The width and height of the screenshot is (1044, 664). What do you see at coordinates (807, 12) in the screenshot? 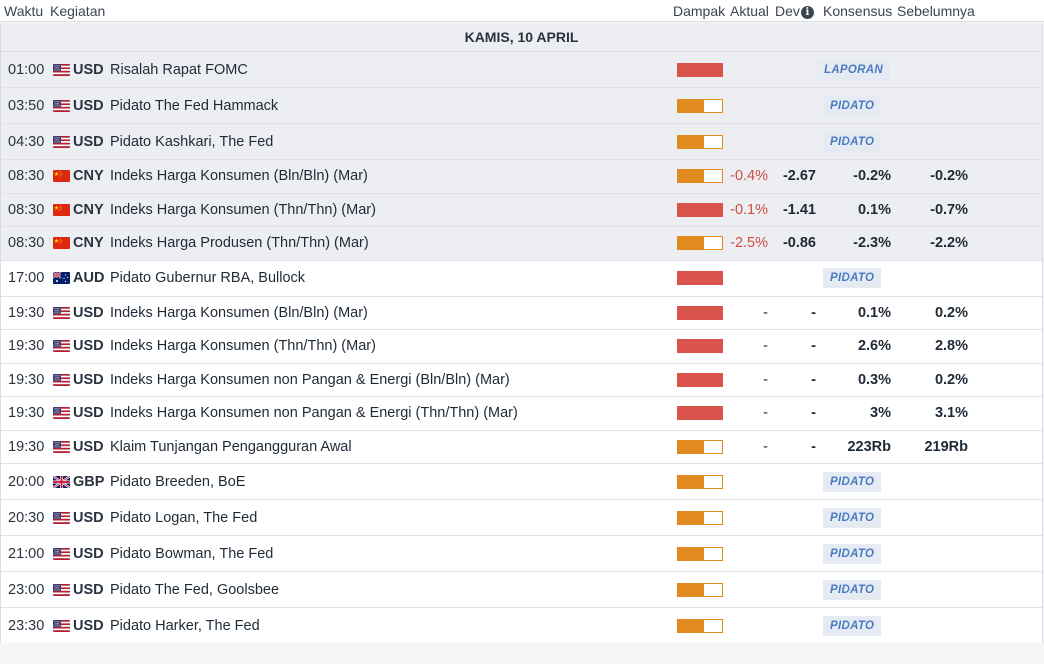
I see `info-icon: i` at bounding box center [807, 12].